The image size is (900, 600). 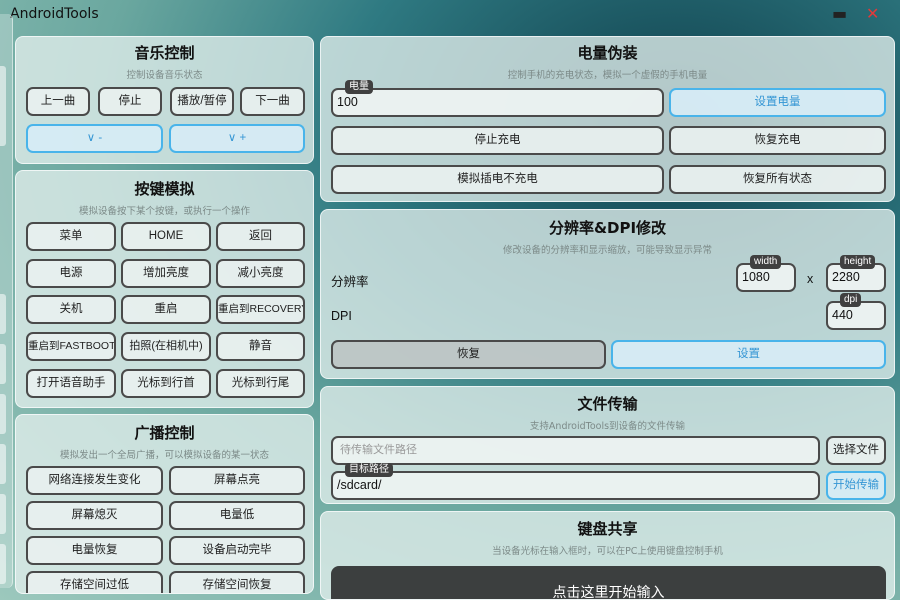 I want to click on battery-okay-button: 电量恢复, so click(x=94, y=550).